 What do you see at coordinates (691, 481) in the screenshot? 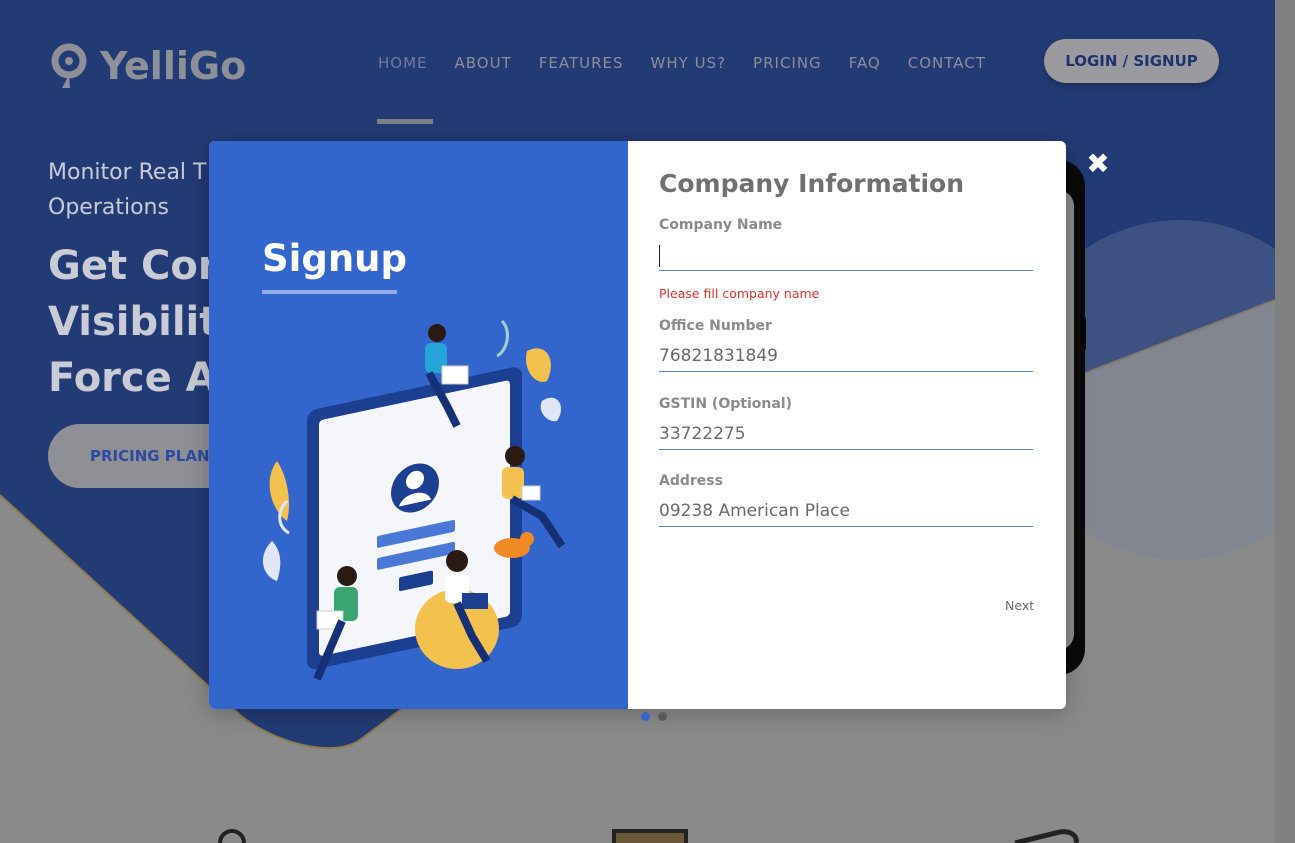
I see `address-label: Address` at bounding box center [691, 481].